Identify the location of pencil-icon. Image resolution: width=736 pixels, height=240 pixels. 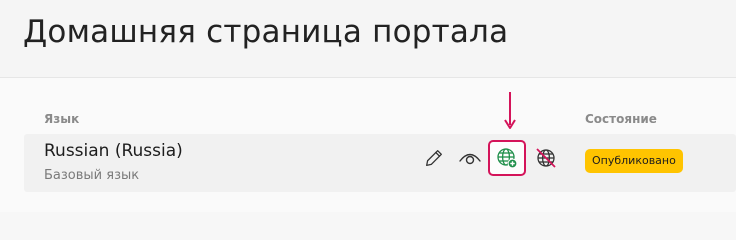
(434, 158).